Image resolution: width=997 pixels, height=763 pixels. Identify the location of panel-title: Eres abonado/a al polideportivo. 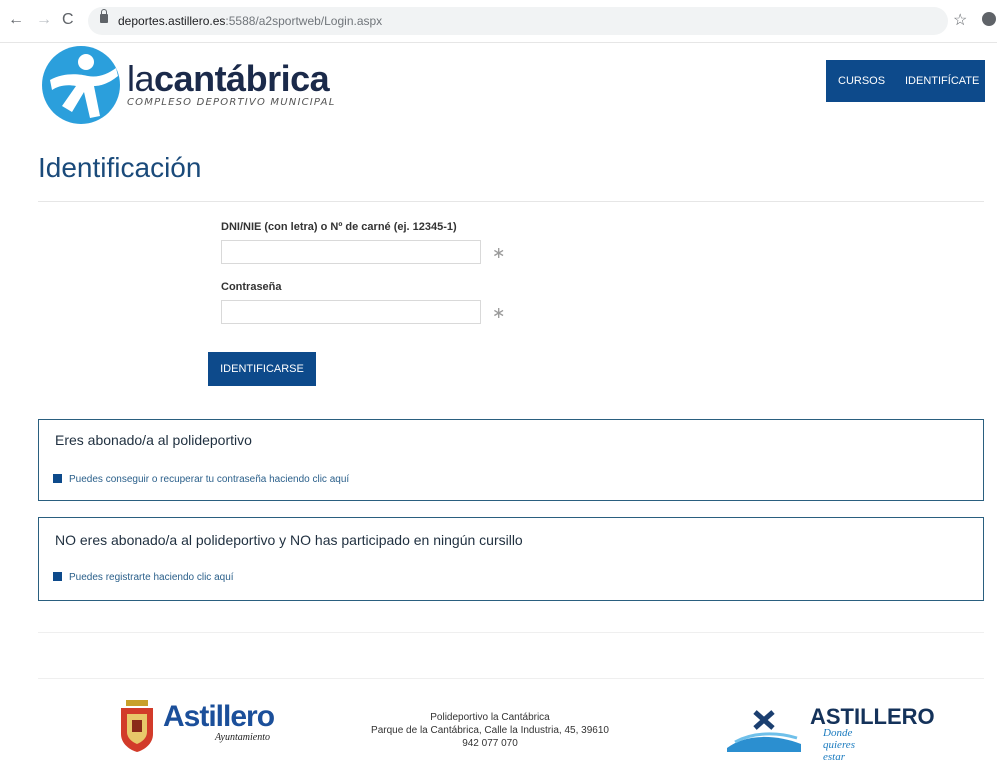
(153, 440).